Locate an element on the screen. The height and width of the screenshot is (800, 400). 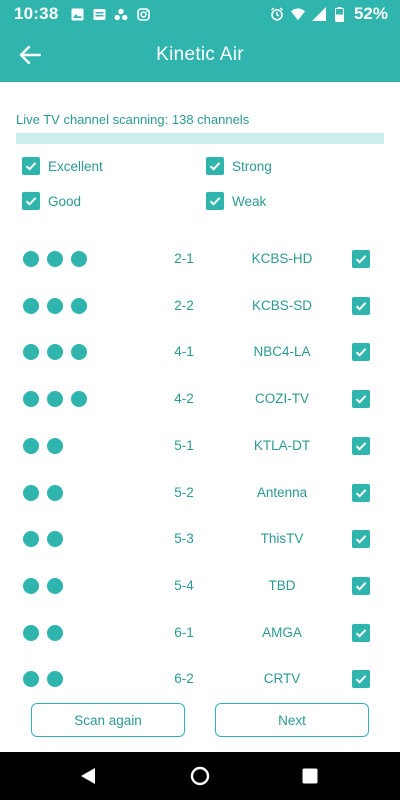
filter-good: Good is located at coordinates (51, 201).